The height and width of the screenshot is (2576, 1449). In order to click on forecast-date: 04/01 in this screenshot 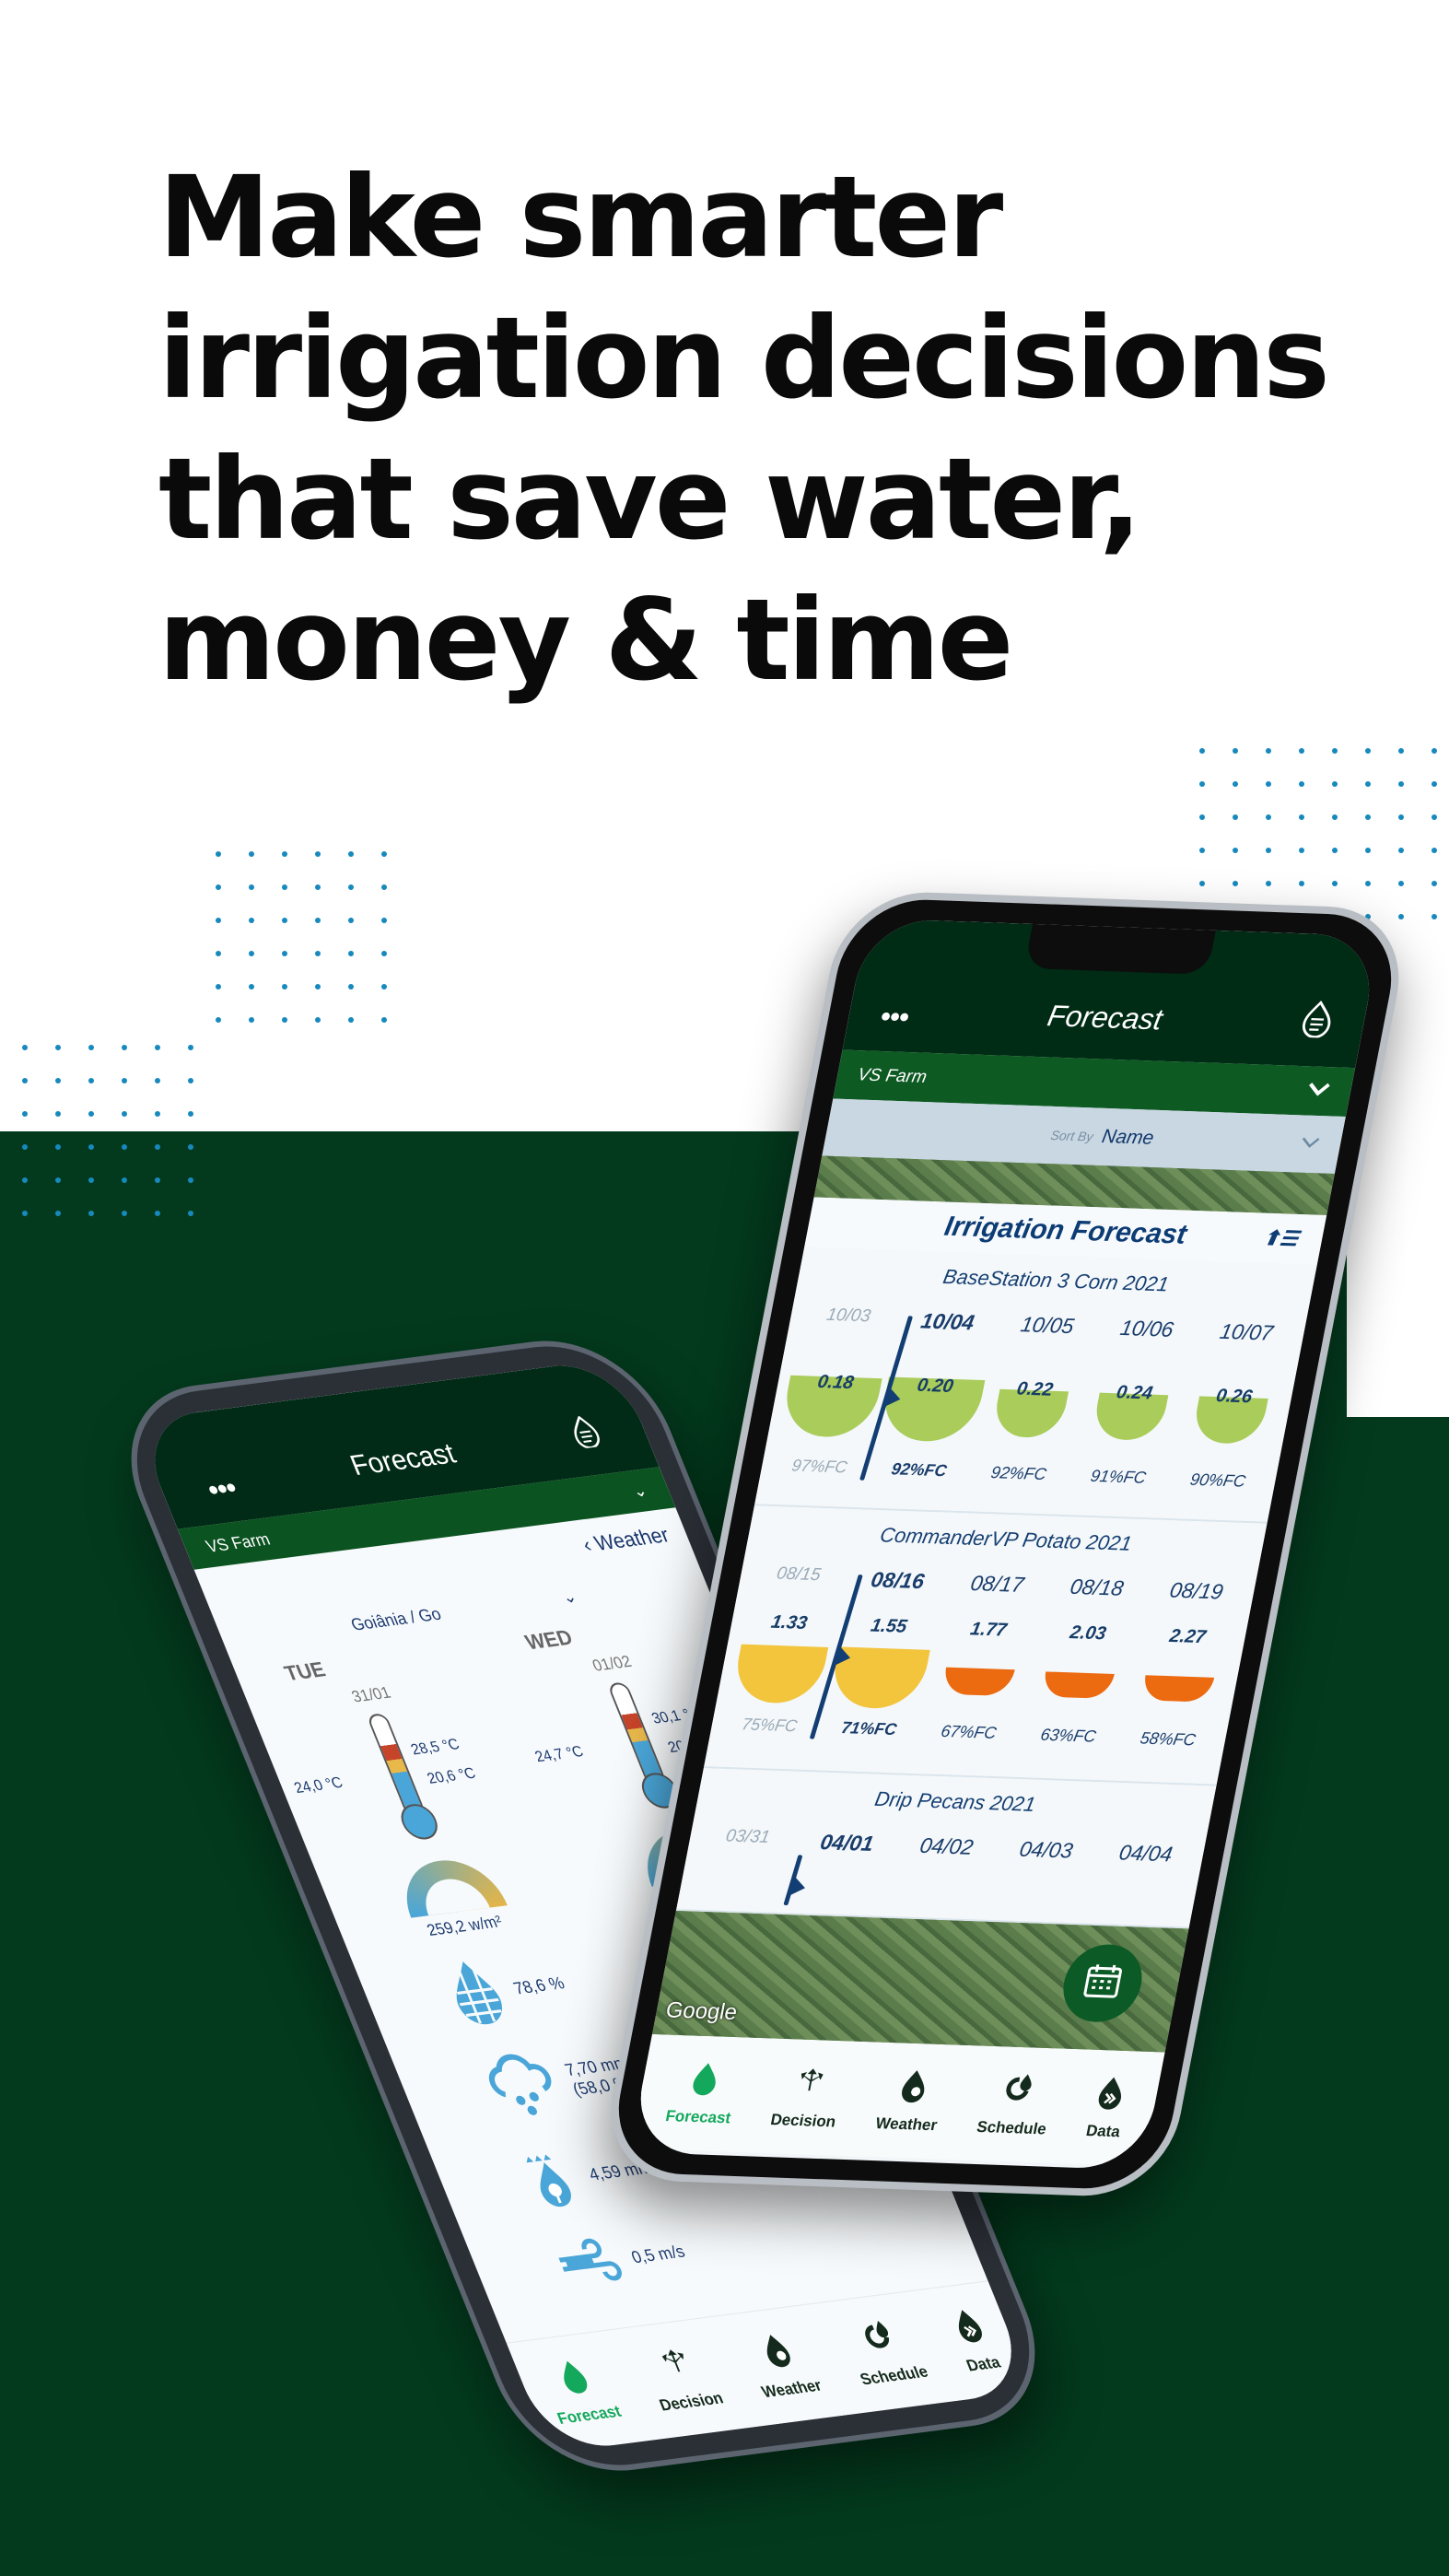, I will do `click(847, 1843)`.